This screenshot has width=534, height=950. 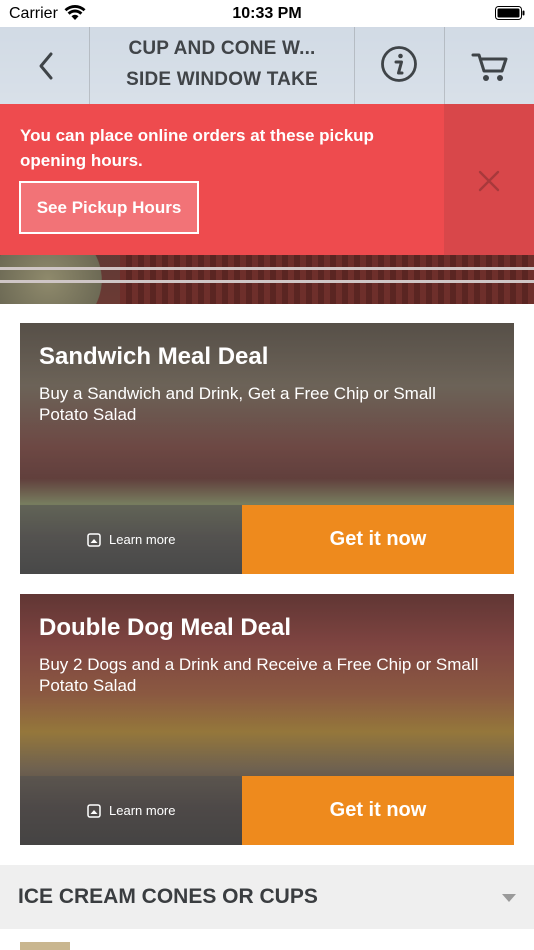 I want to click on category-header-ice-cream: ICE CREAM CONES OR CUPS, so click(x=267, y=897).